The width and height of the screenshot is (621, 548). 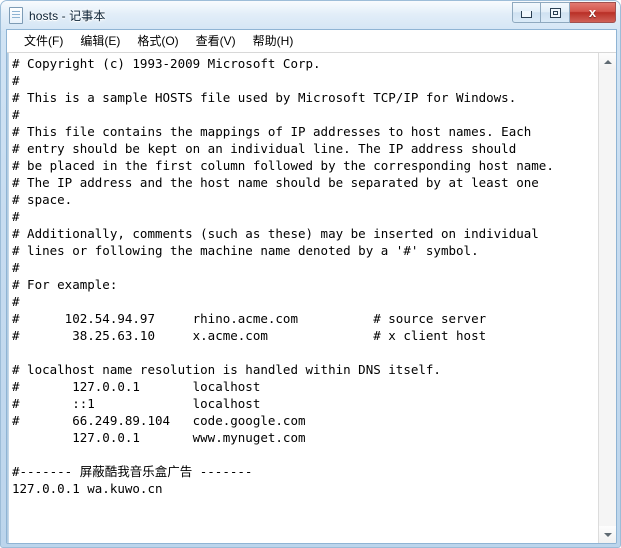 I want to click on editor-line: 127.0.0.1 www.mynuget.com, so click(x=159, y=437).